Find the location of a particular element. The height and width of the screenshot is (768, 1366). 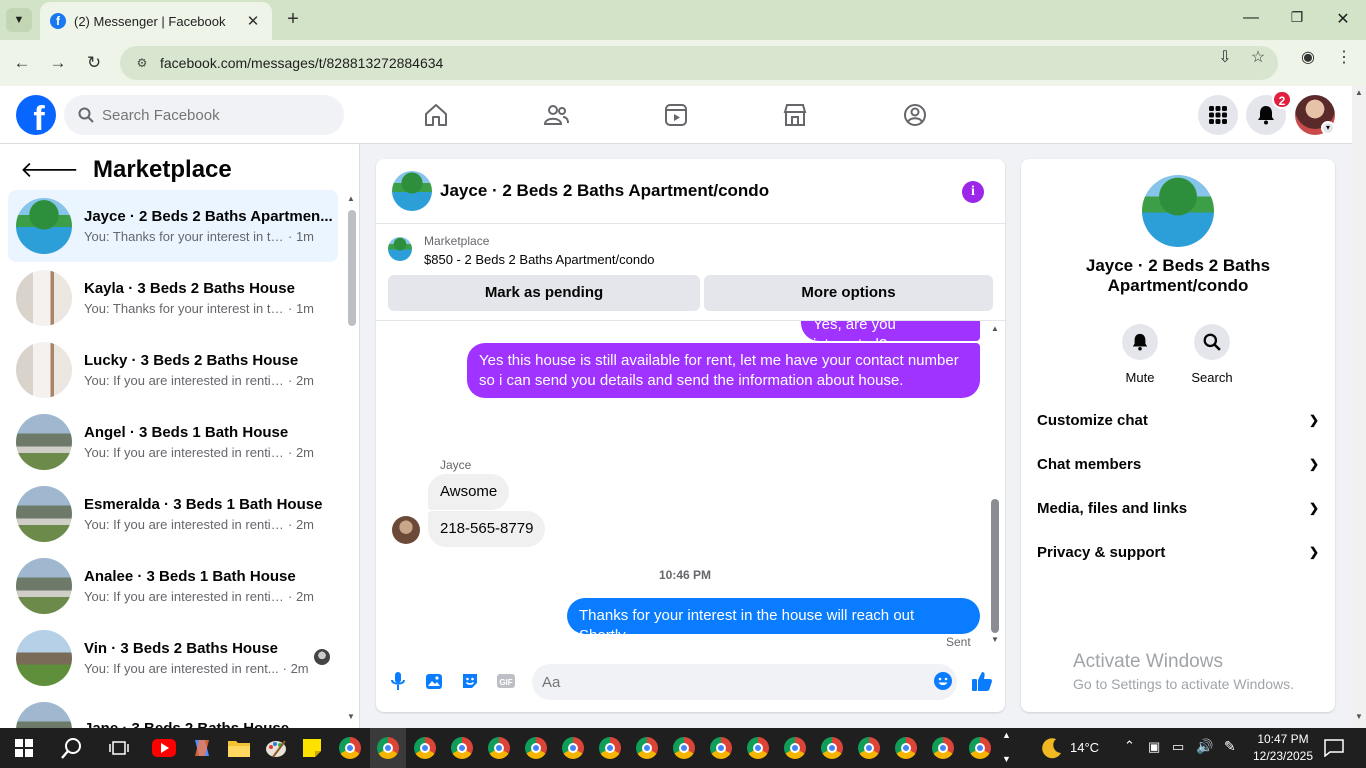

privacy-support-row: Privacy & support ❯ is located at coordinates (1178, 552).